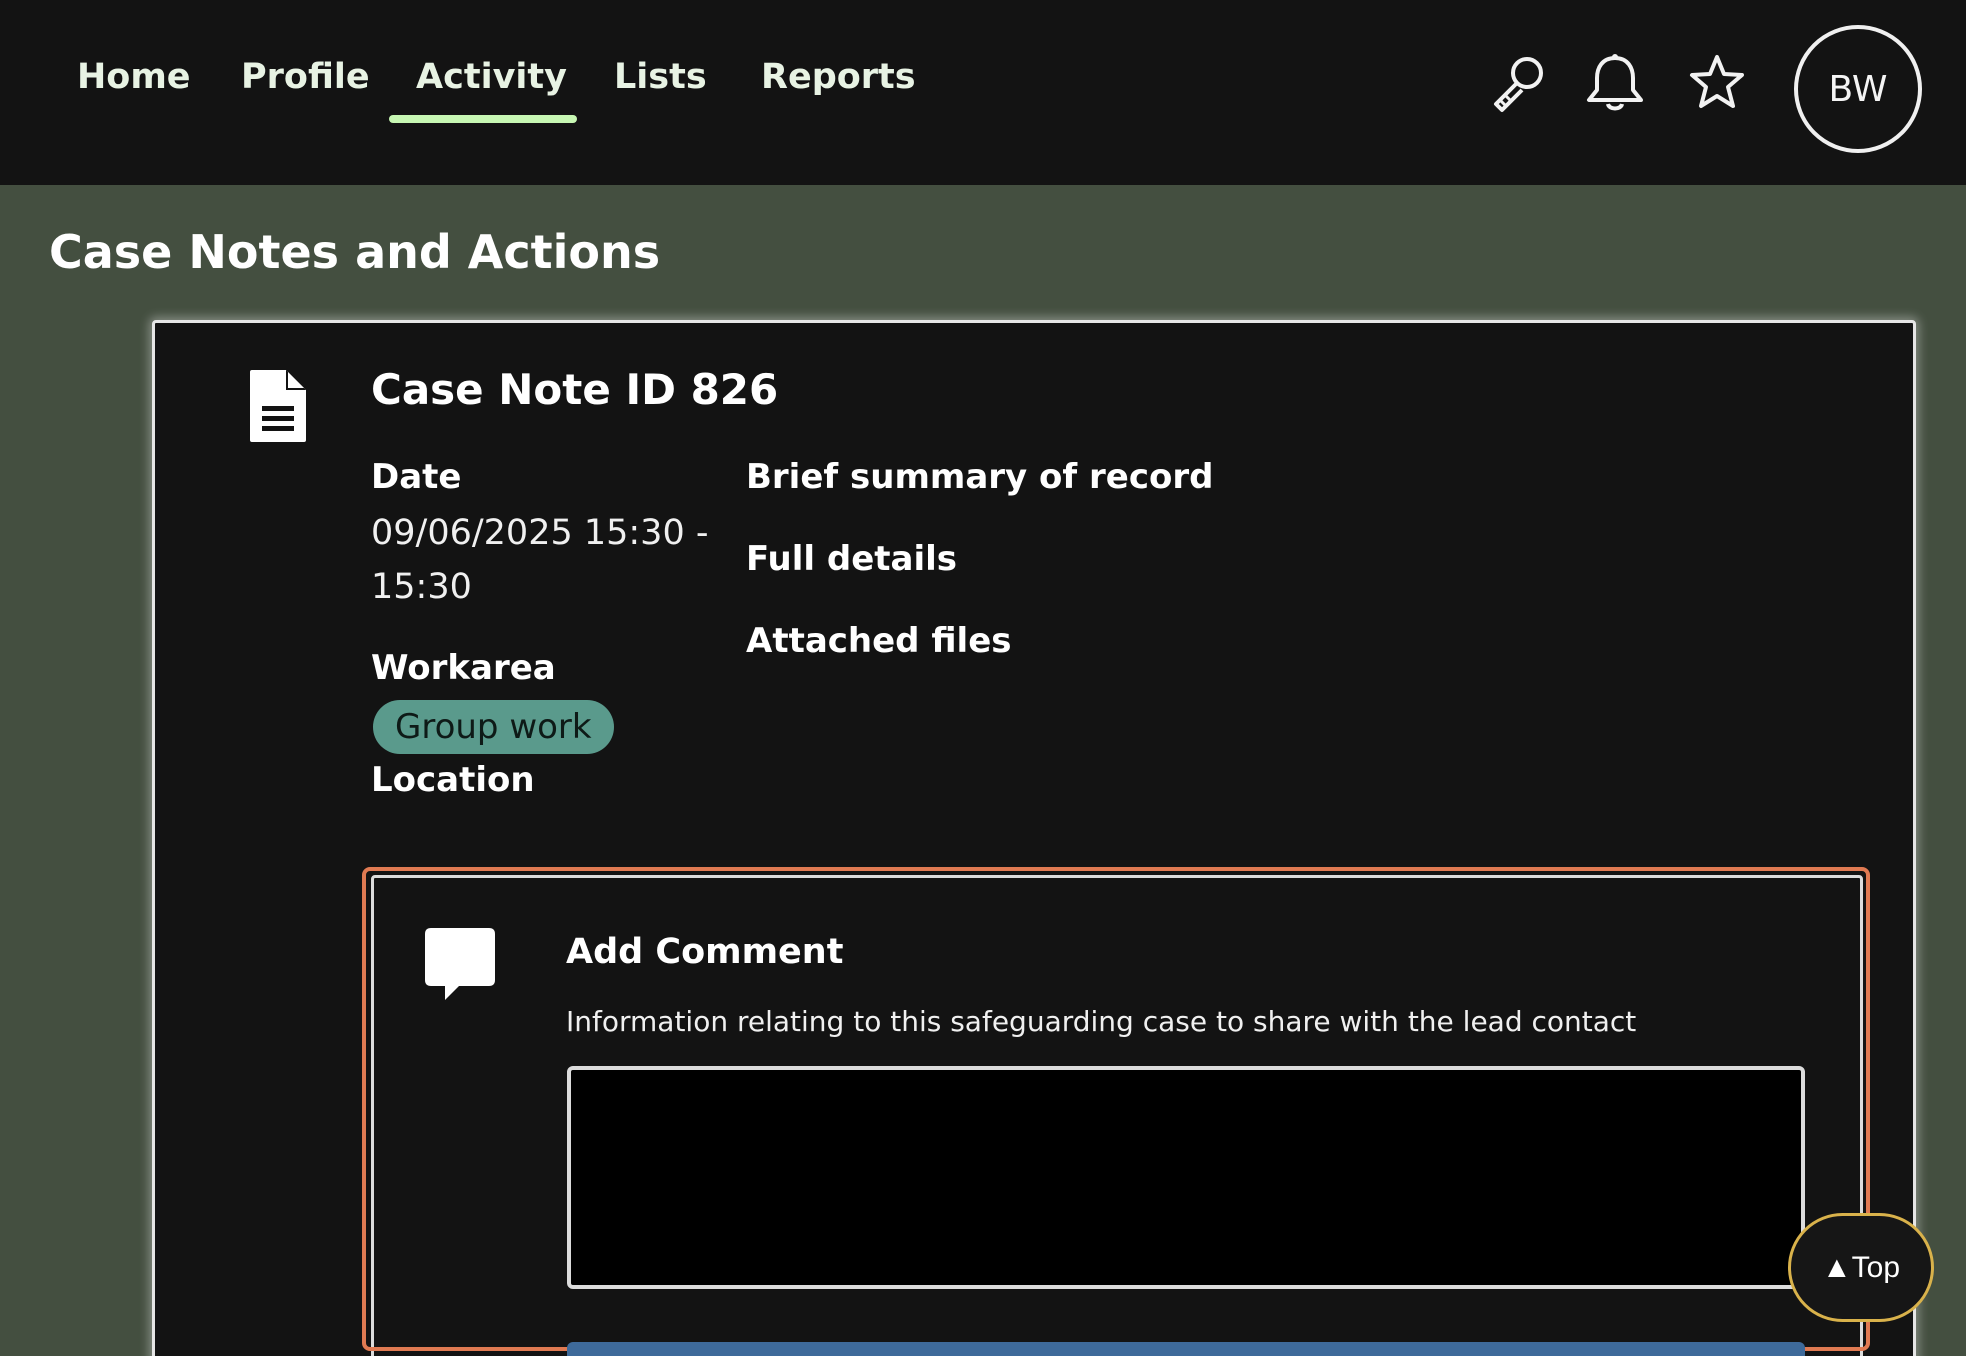 This screenshot has height=1356, width=1966. I want to click on speech-bubble-icon, so click(460, 964).